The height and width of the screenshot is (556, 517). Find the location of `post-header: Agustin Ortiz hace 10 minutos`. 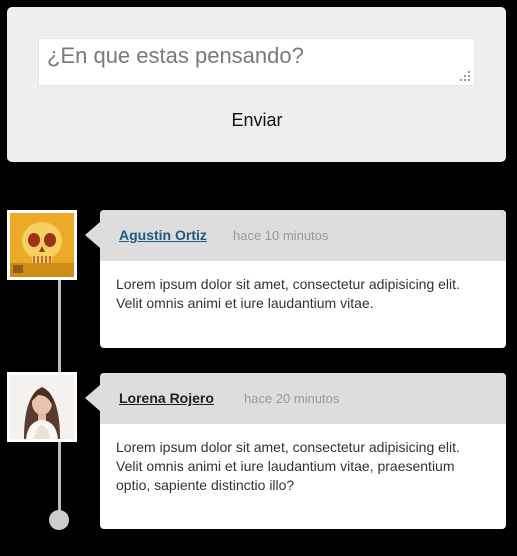

post-header: Agustin Ortiz hace 10 minutos is located at coordinates (295, 235).